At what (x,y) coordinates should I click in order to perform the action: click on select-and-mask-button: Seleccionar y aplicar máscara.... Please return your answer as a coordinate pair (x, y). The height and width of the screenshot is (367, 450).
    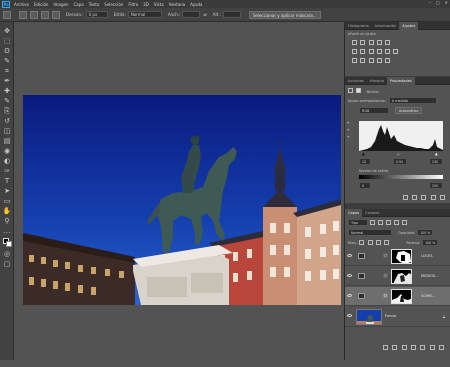
    Looking at the image, I should click on (284, 14).